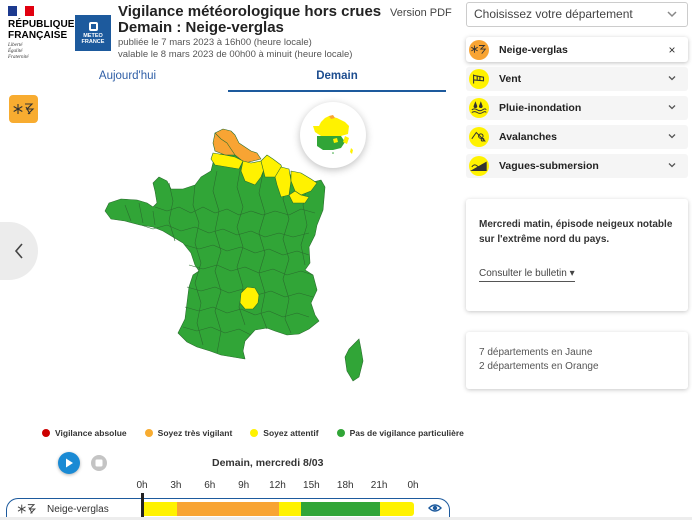  I want to click on phenomenon-label: Vent, so click(510, 79).